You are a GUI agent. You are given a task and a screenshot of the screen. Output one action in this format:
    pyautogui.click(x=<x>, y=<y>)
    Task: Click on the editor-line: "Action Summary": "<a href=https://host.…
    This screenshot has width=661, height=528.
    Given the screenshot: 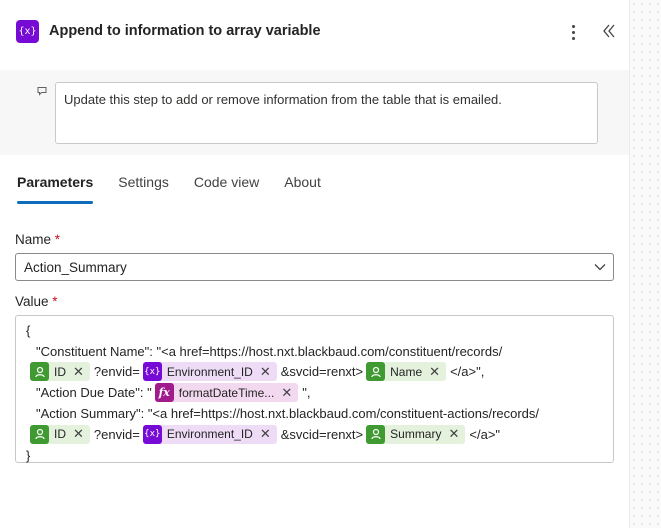 What is the action you would take?
    pyautogui.click(x=319, y=413)
    